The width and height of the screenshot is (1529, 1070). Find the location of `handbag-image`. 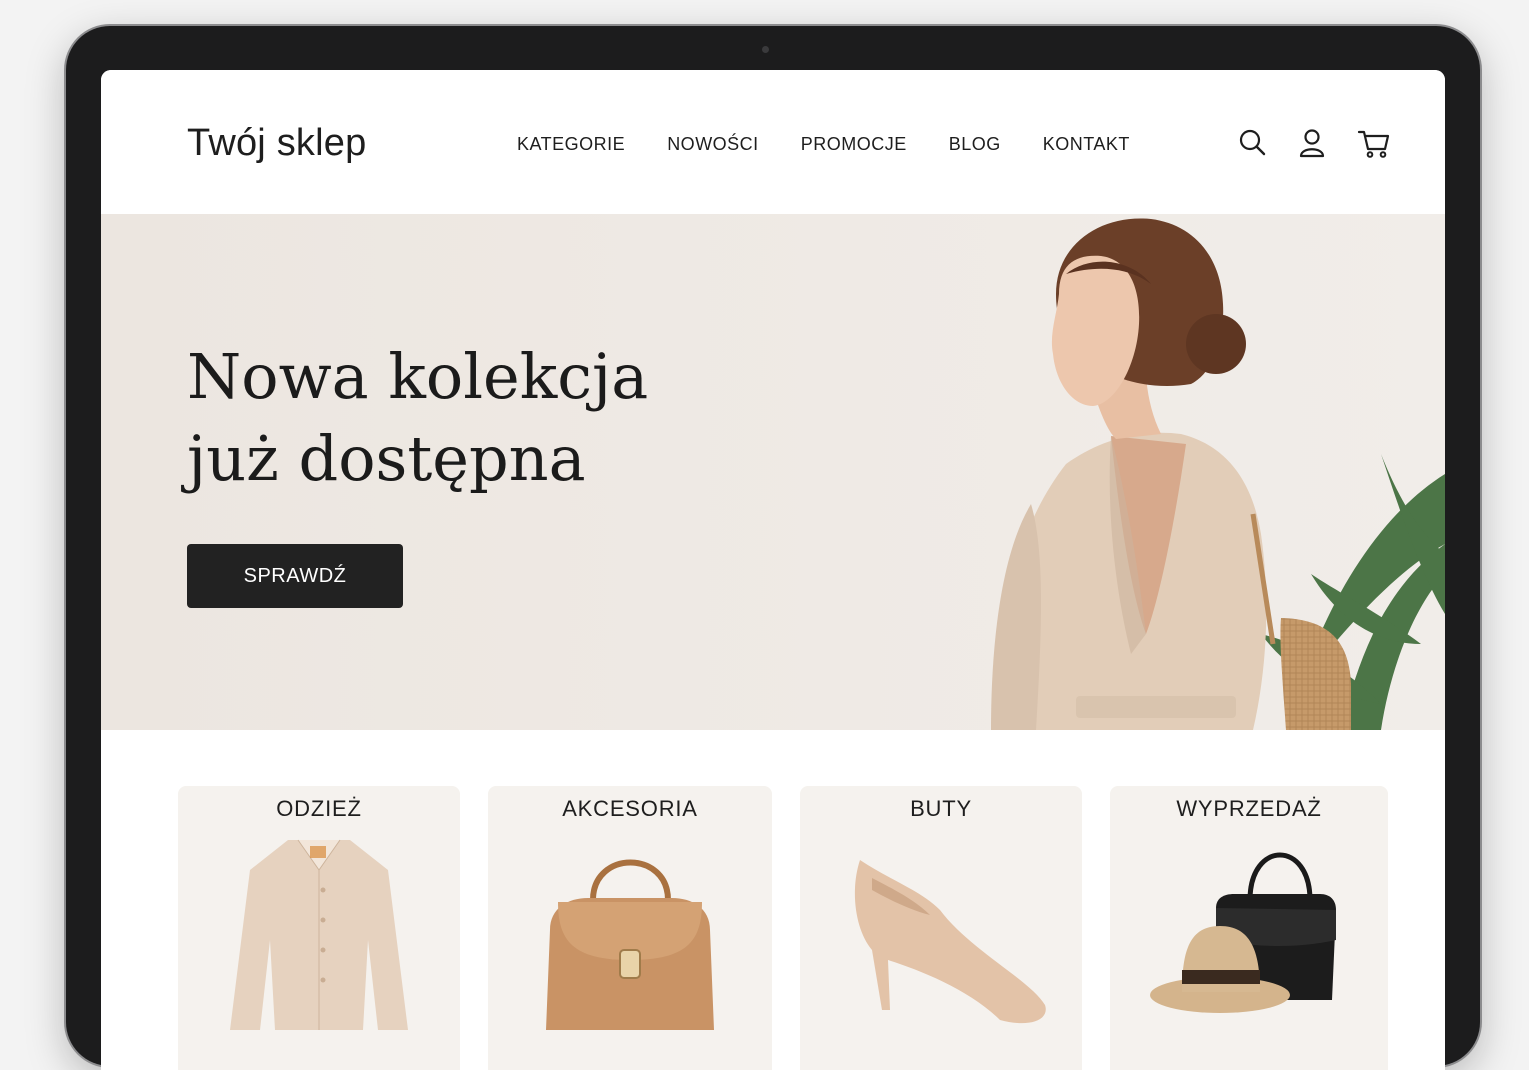

handbag-image is located at coordinates (630, 944).